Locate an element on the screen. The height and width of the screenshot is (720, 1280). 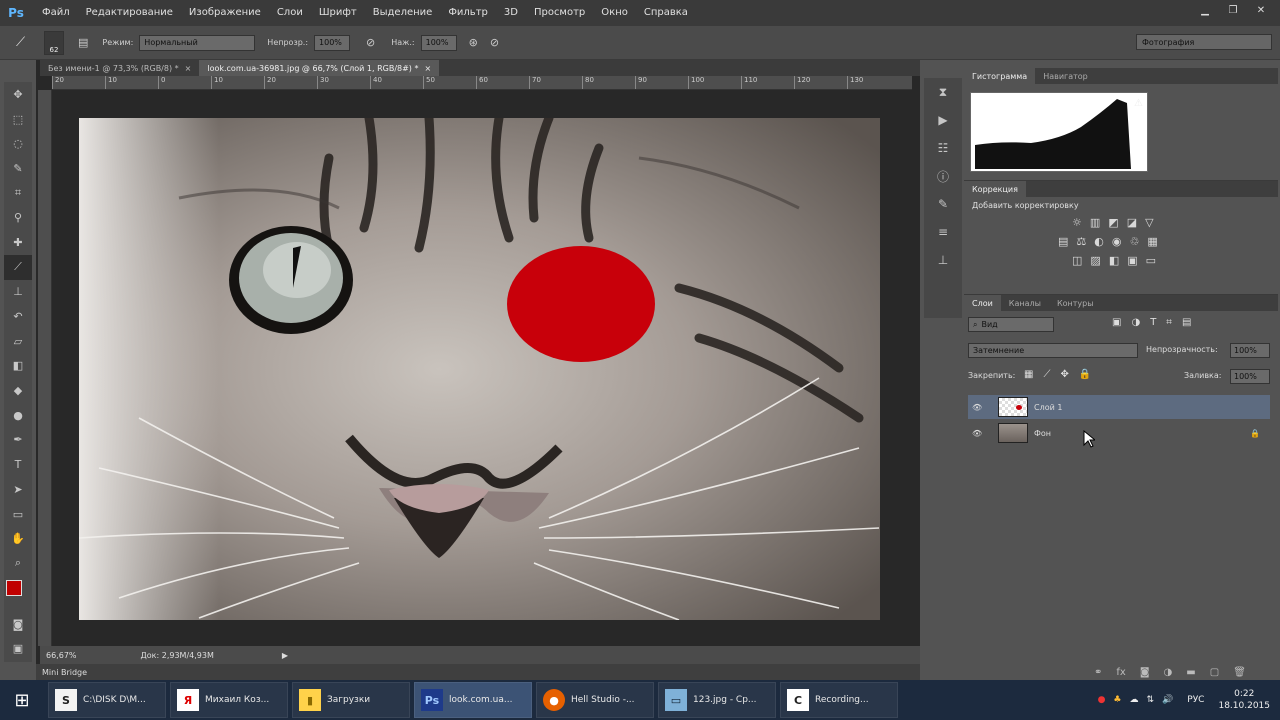
type-tool-icon: T is located at coordinates (18, 464).